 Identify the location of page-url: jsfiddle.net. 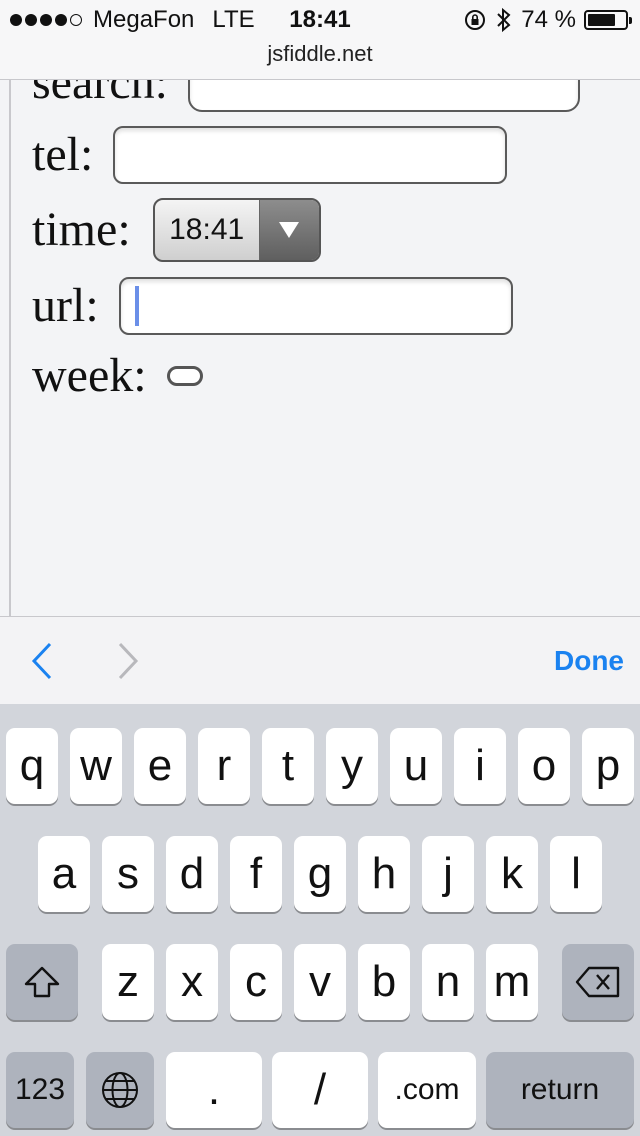
(320, 54).